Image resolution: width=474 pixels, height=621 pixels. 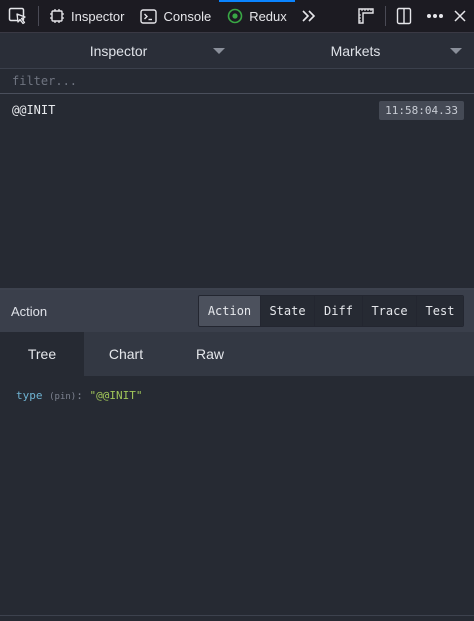 I want to click on subtab-tree: Tree, so click(x=42, y=354).